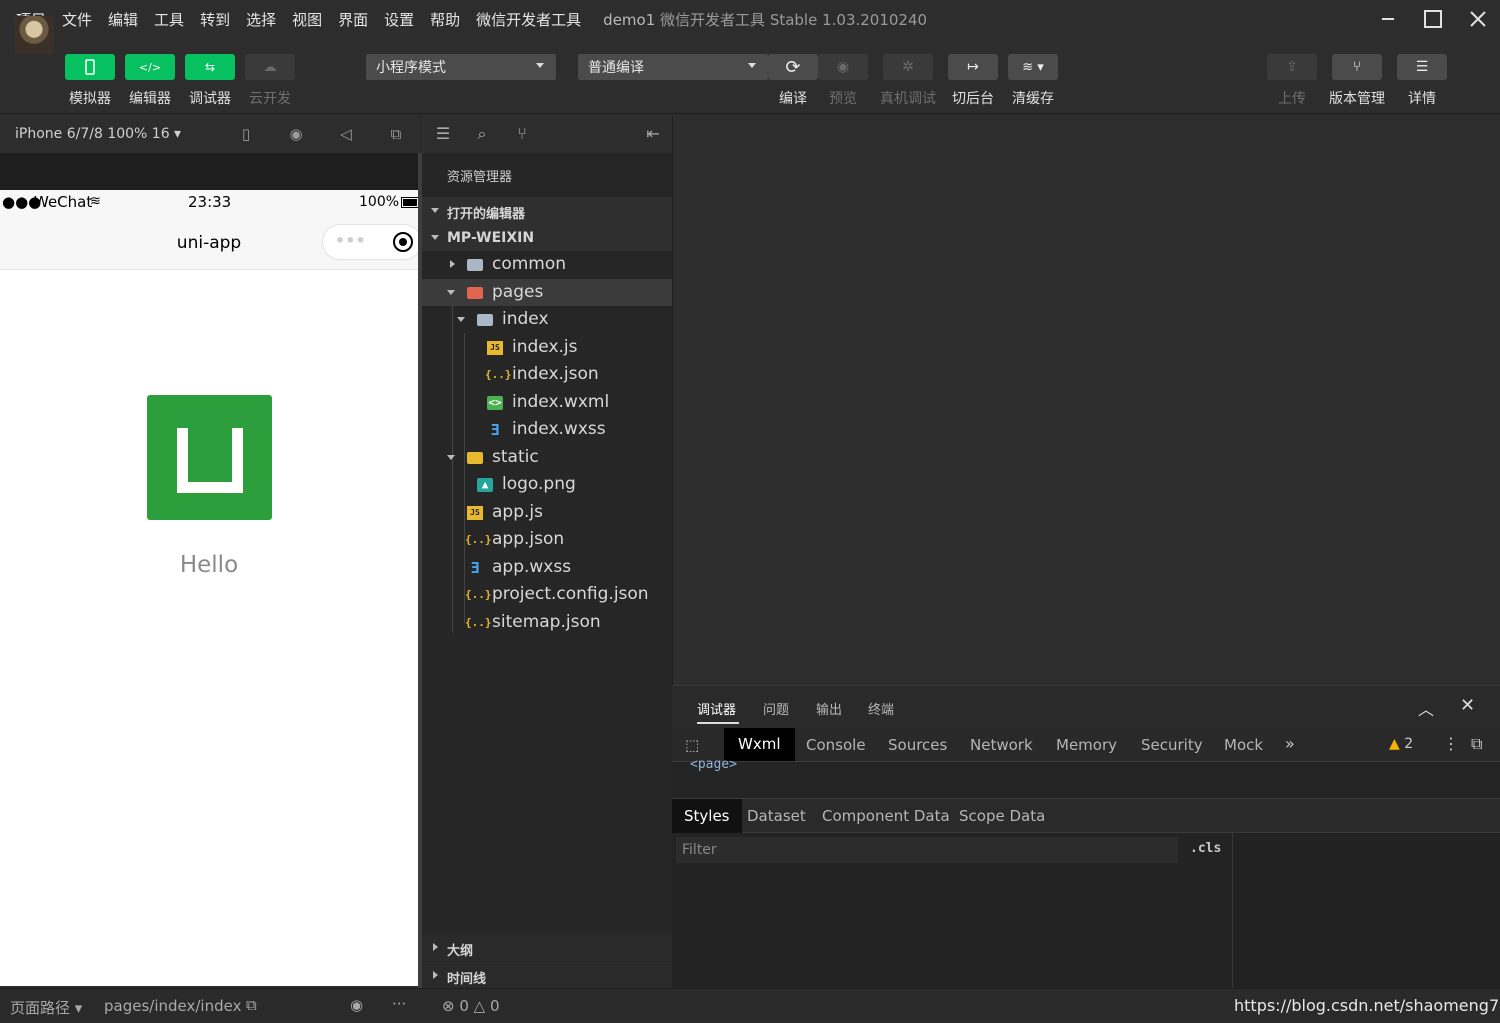 The width and height of the screenshot is (1500, 1023). I want to click on files-icon: ☰, so click(443, 134).